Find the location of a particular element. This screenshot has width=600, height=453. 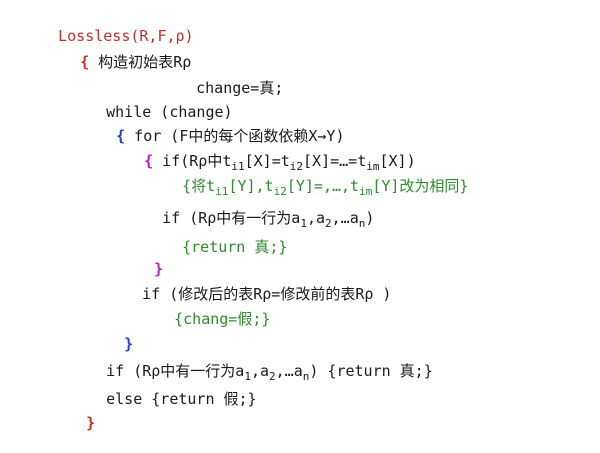

close-brace-while-line: } is located at coordinates (110, 333).